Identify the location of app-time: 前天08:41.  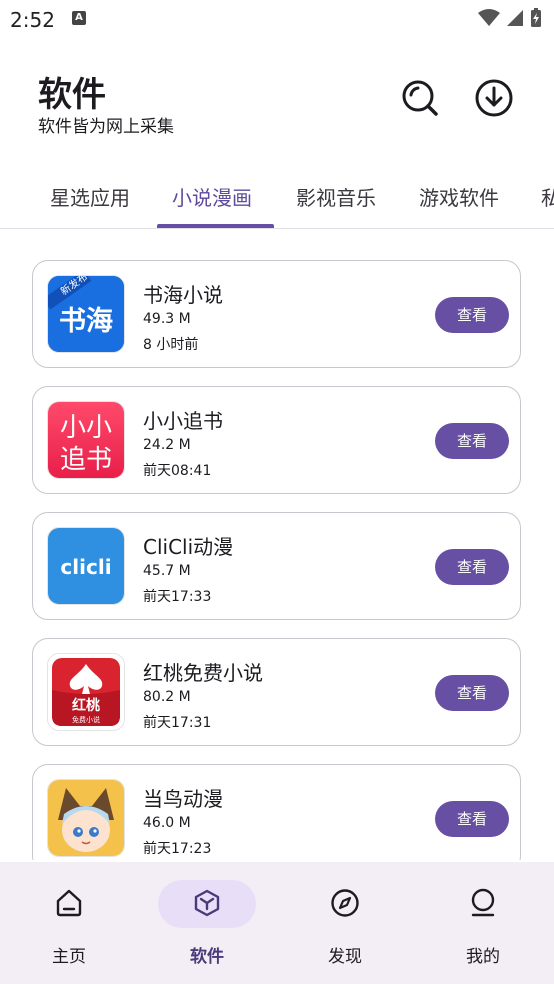
(177, 471).